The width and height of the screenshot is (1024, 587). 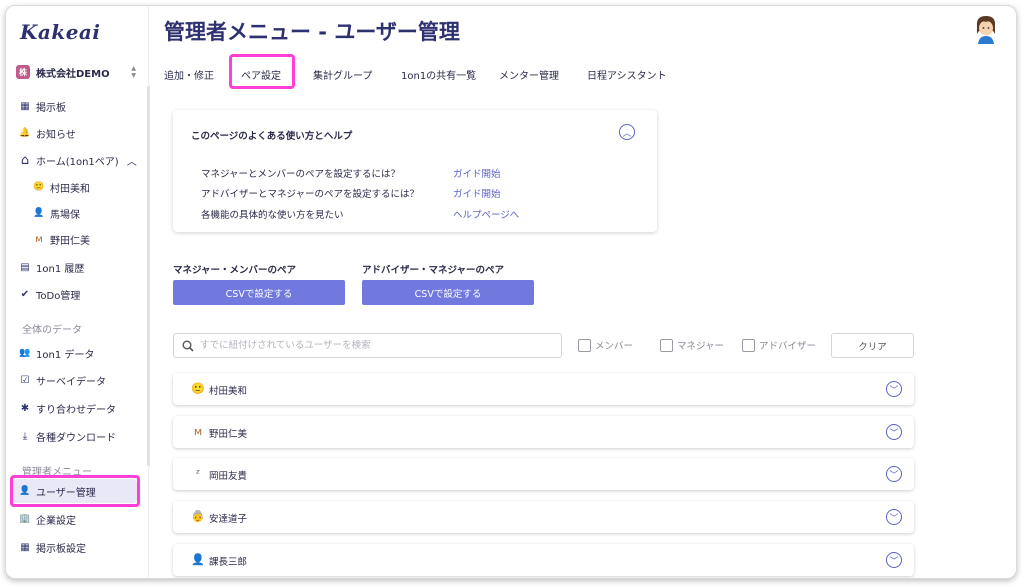 I want to click on sidebar-item-alignment-data: ✱ すり合わせデータ, so click(x=67, y=408).